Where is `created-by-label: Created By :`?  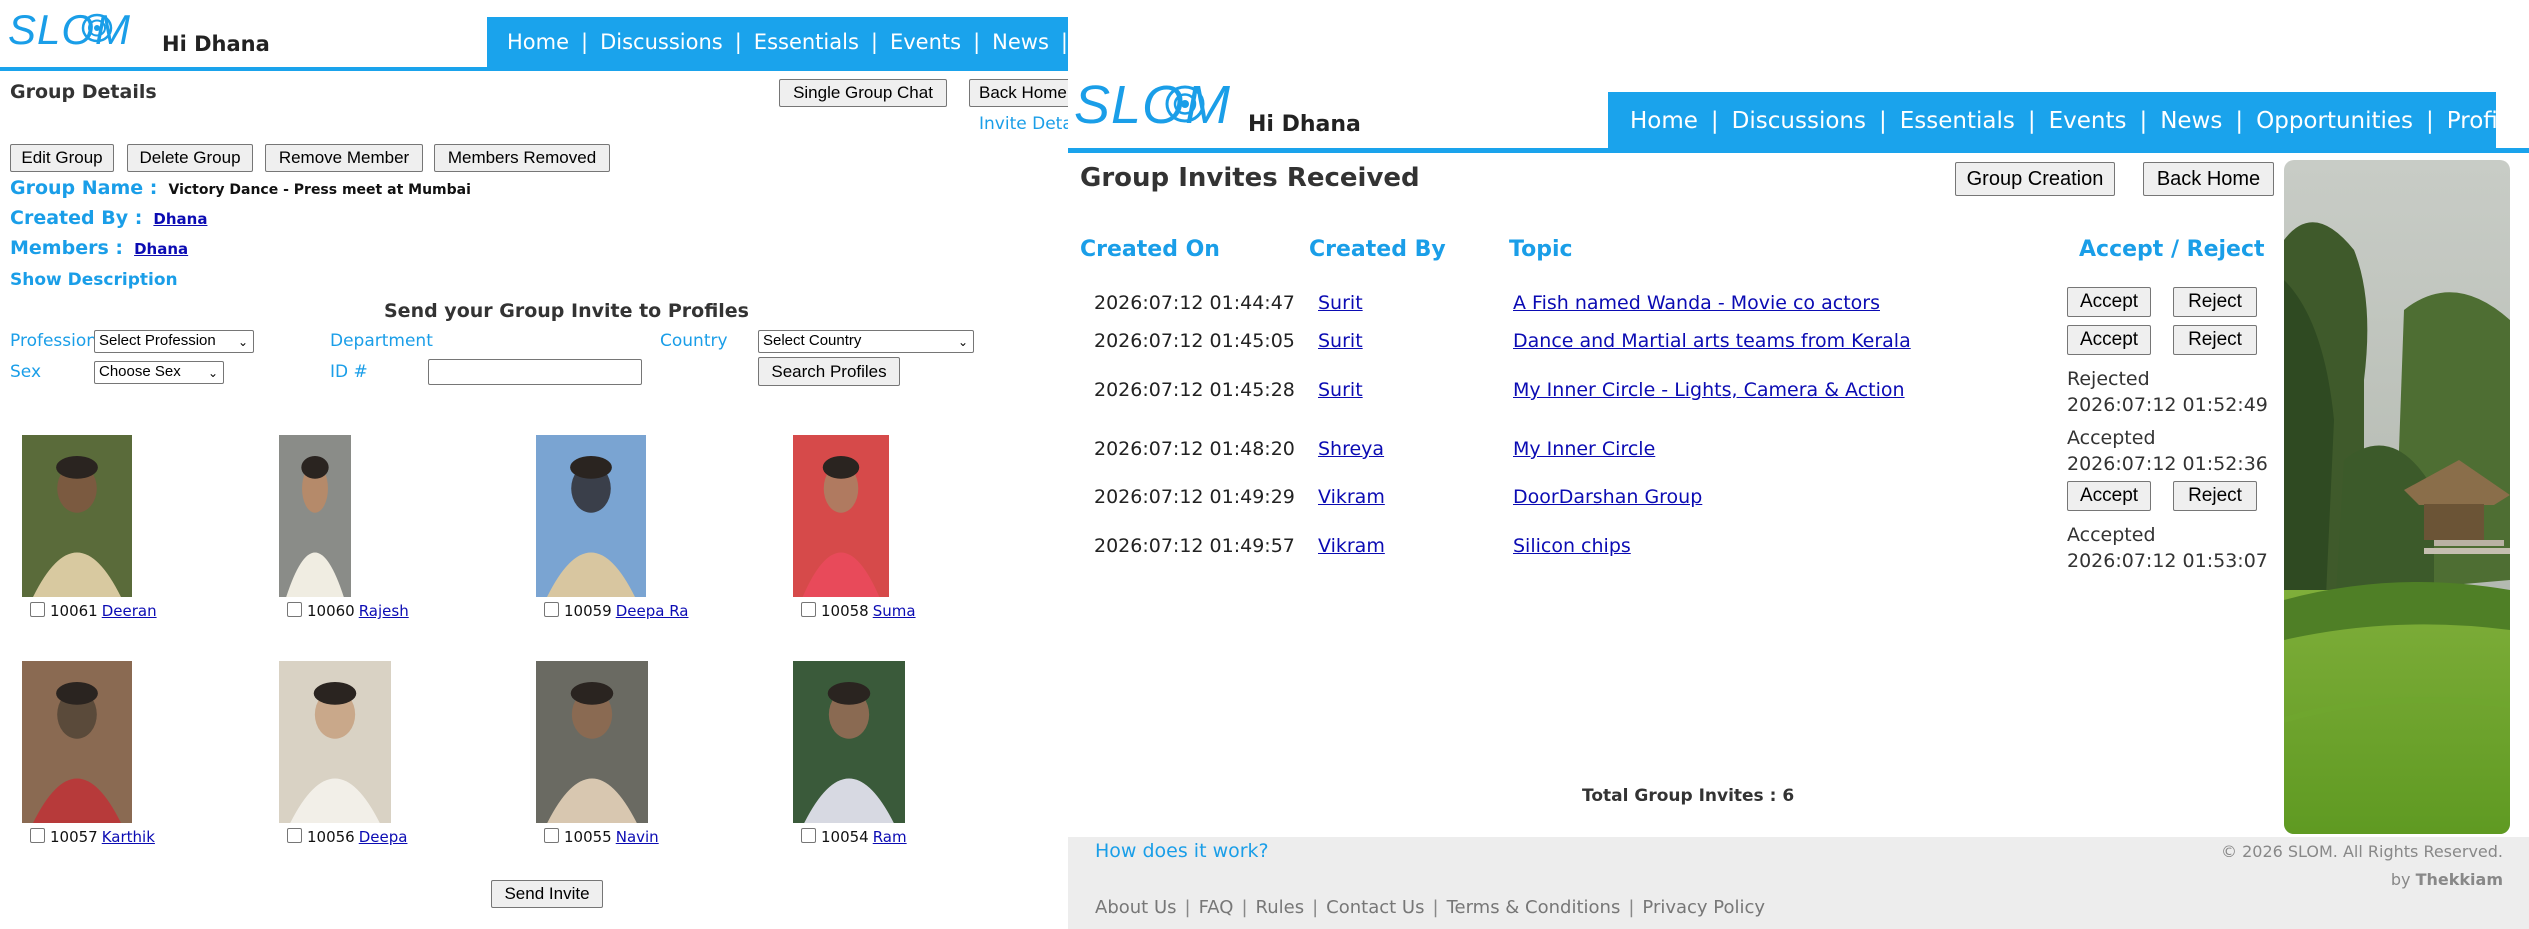 created-by-label: Created By : is located at coordinates (76, 218).